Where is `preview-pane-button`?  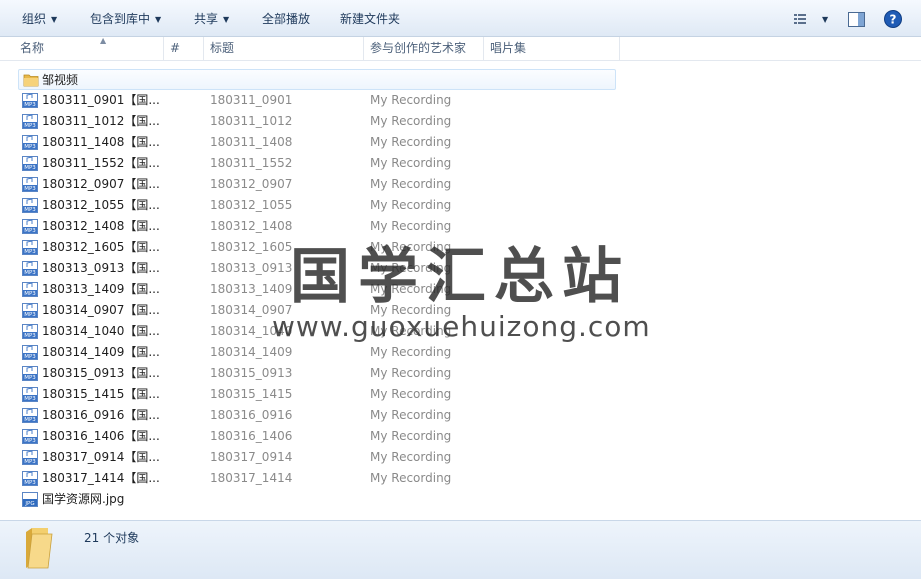
preview-pane-button is located at coordinates (856, 19).